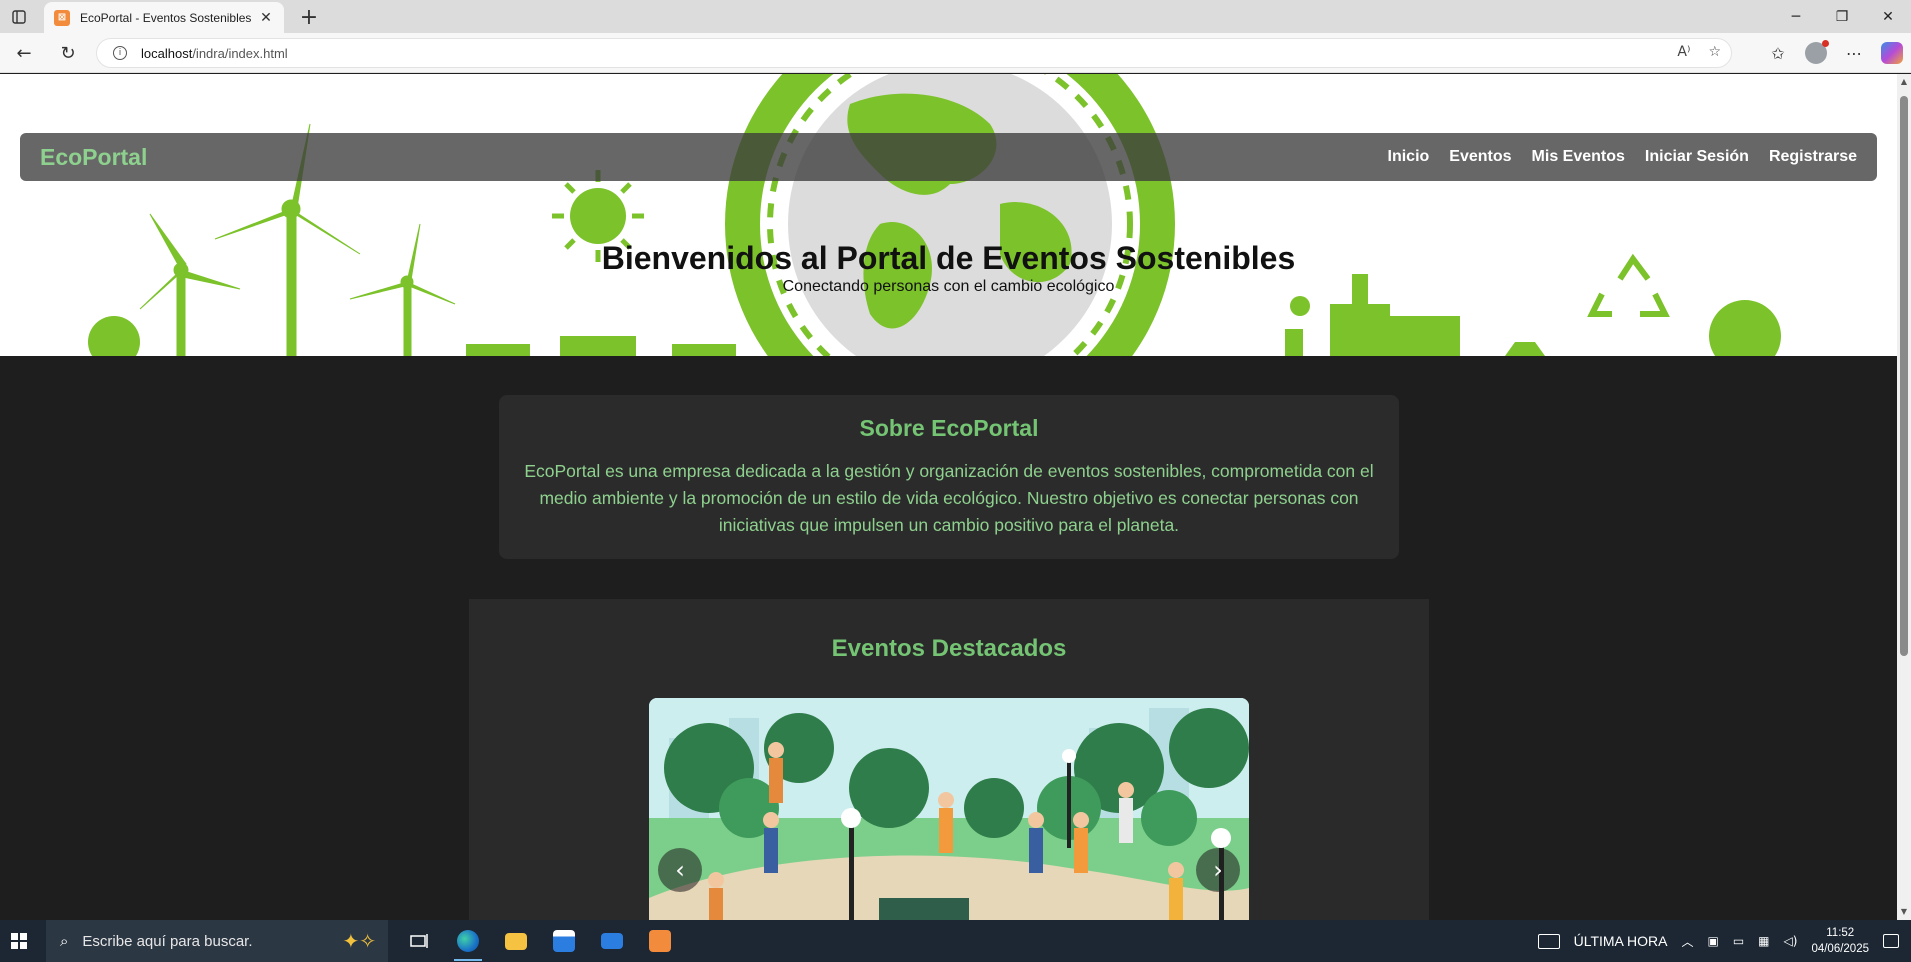 This screenshot has height=962, width=1911. I want to click on close-tab-icon: ✕, so click(266, 18).